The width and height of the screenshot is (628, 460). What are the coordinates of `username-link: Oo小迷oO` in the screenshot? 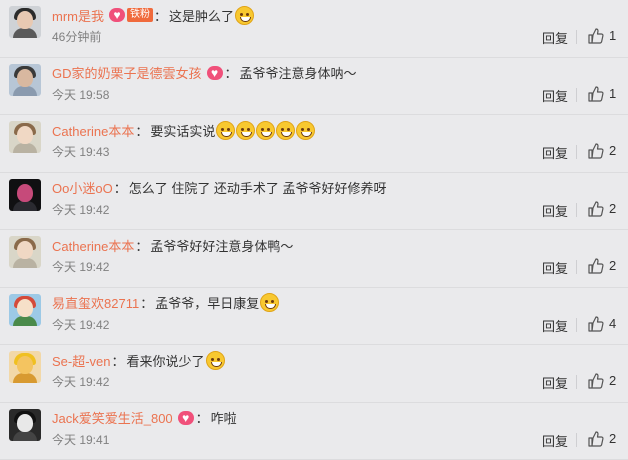 It's located at (82, 187).